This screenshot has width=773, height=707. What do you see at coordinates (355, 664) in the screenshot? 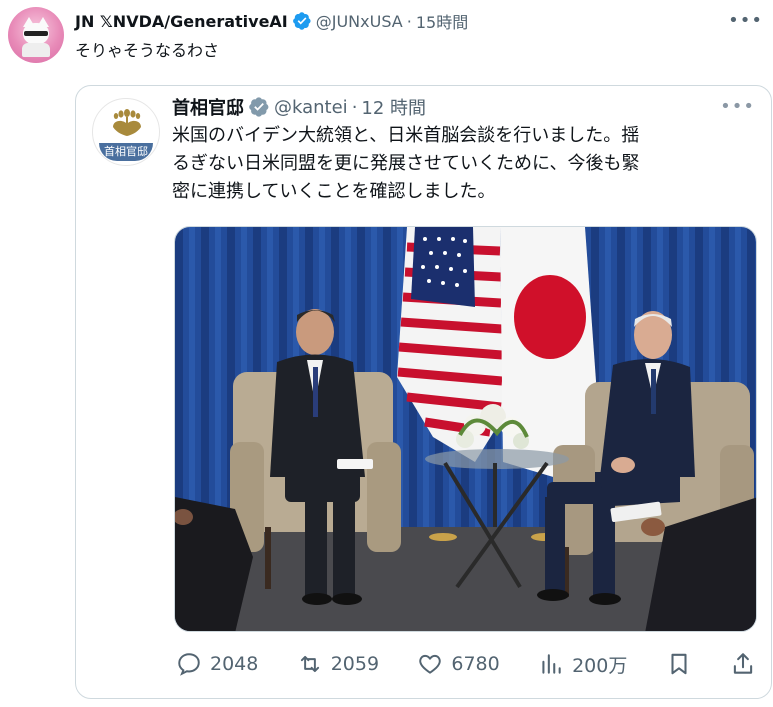
I see `retweet-count: 2059` at bounding box center [355, 664].